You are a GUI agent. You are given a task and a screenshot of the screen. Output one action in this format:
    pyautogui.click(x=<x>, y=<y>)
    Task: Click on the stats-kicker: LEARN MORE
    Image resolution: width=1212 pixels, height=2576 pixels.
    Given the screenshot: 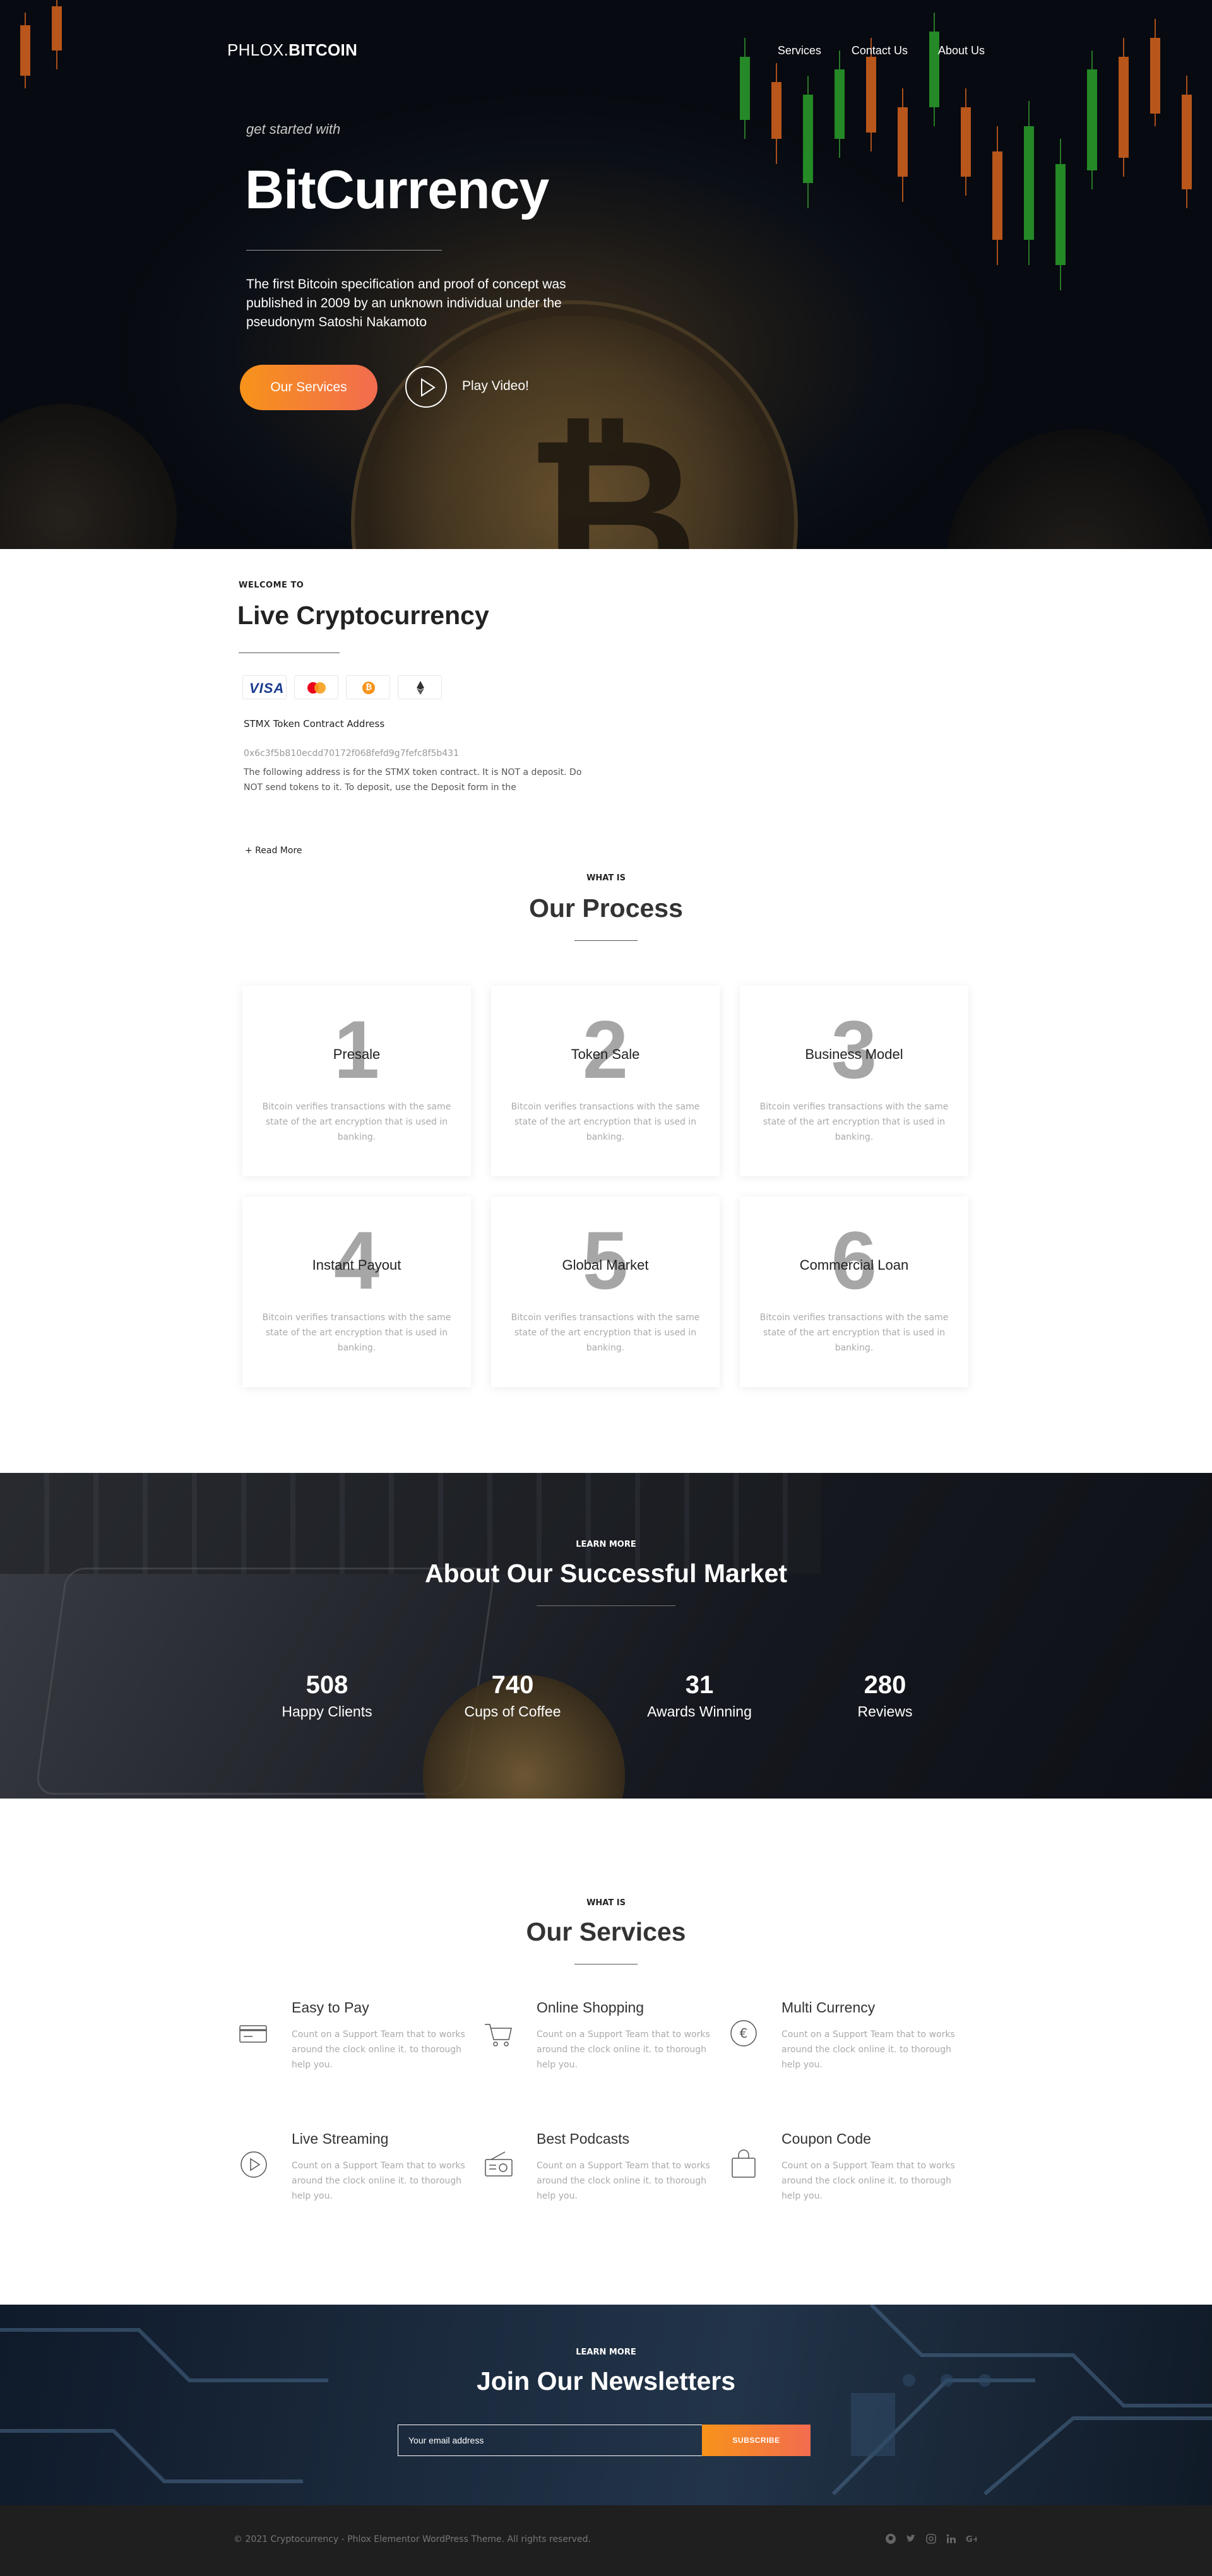 What is the action you would take?
    pyautogui.click(x=606, y=1545)
    